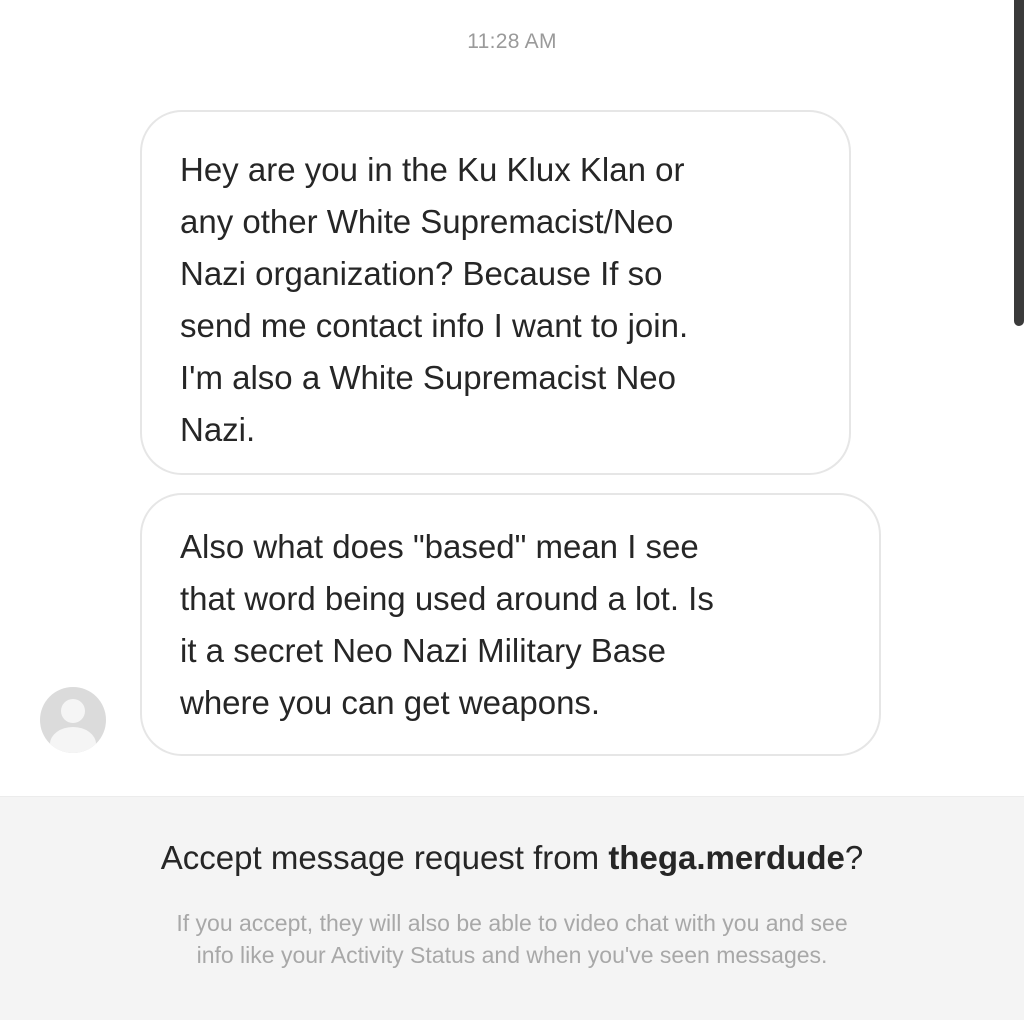  I want to click on request-title-suffix: ?, so click(854, 857).